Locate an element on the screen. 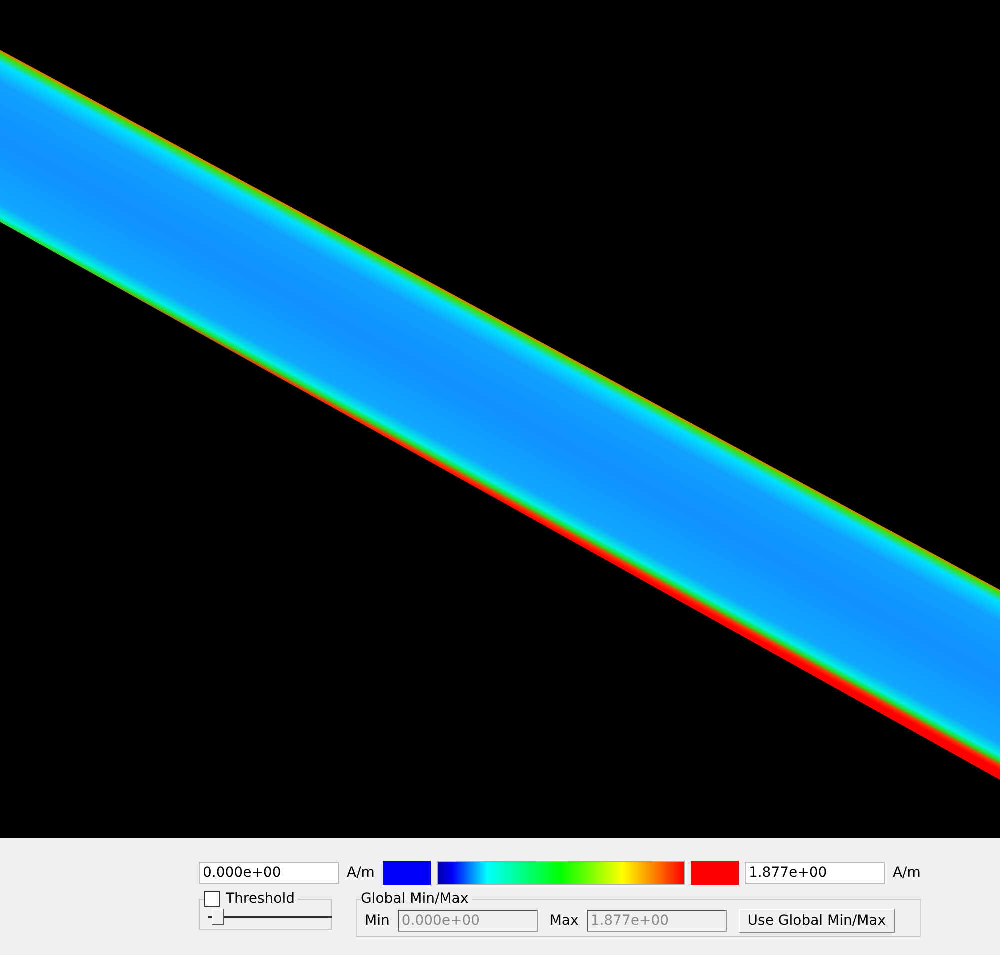 This screenshot has height=955, width=1000. slider-thumb is located at coordinates (218, 917).